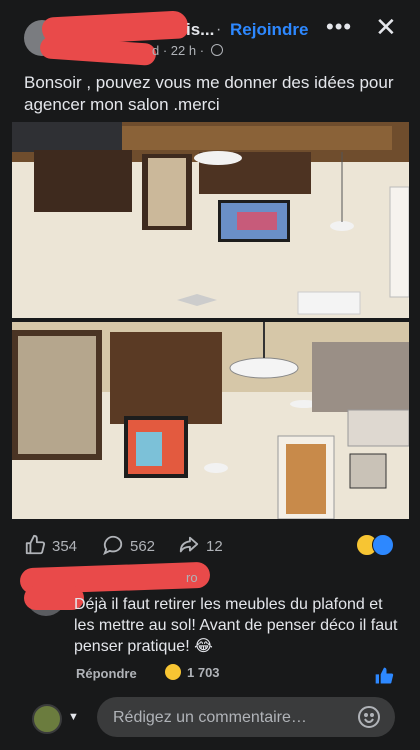  I want to click on post-header: is... · Rejoindre ••• ✕ d · 22 h ·, so click(210, 33).